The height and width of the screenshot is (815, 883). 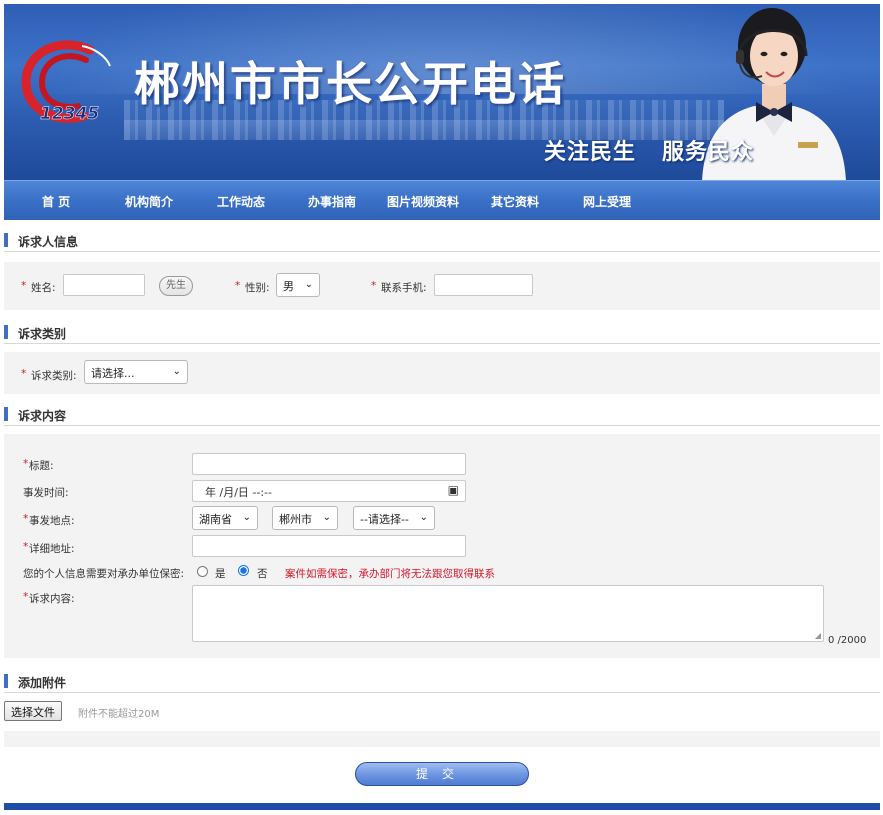 What do you see at coordinates (329, 491) in the screenshot?
I see `time-input: 年 /月/日 --:-- ▣` at bounding box center [329, 491].